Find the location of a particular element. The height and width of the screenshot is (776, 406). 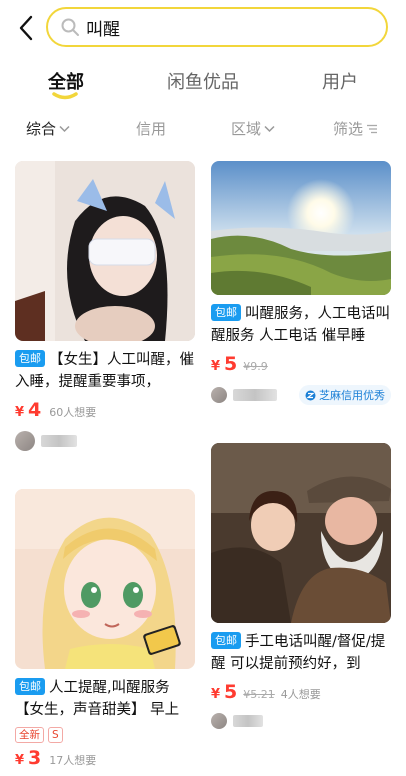

filter-region-label: 区域 is located at coordinates (246, 129).